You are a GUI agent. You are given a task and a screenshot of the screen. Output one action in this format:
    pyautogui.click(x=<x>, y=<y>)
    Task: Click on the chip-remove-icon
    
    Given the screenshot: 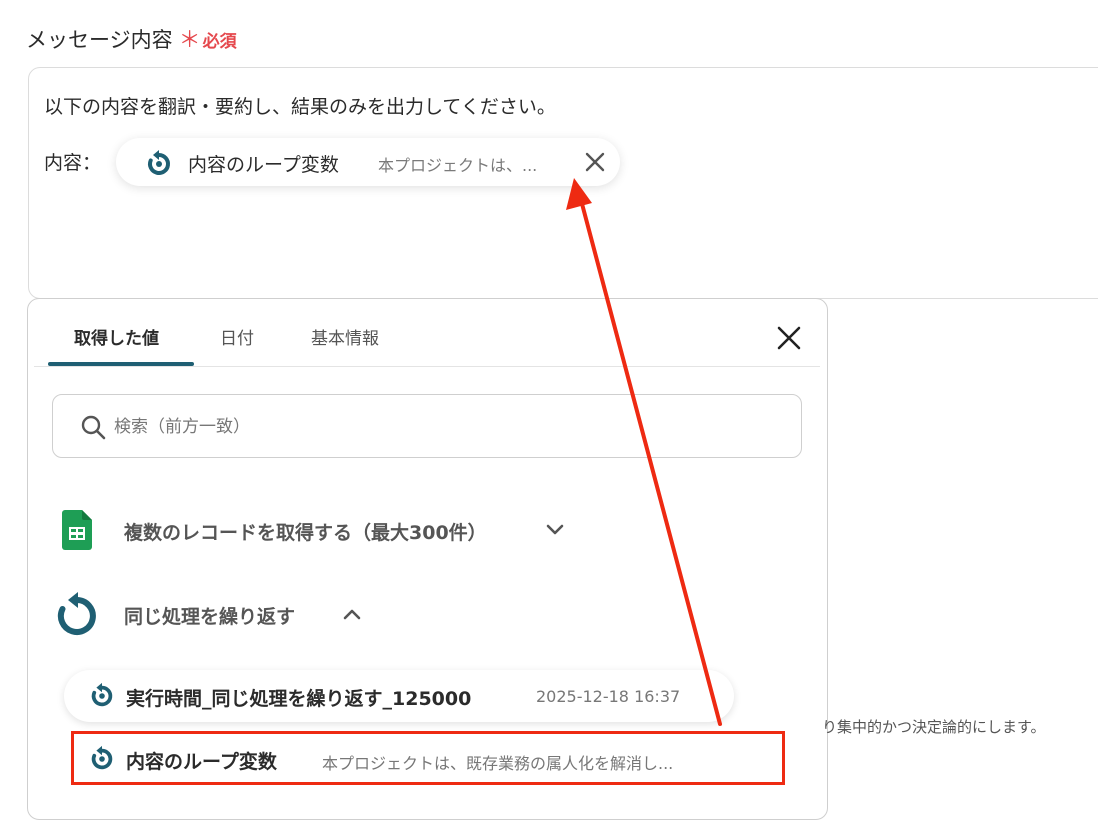 What is the action you would take?
    pyautogui.click(x=595, y=162)
    